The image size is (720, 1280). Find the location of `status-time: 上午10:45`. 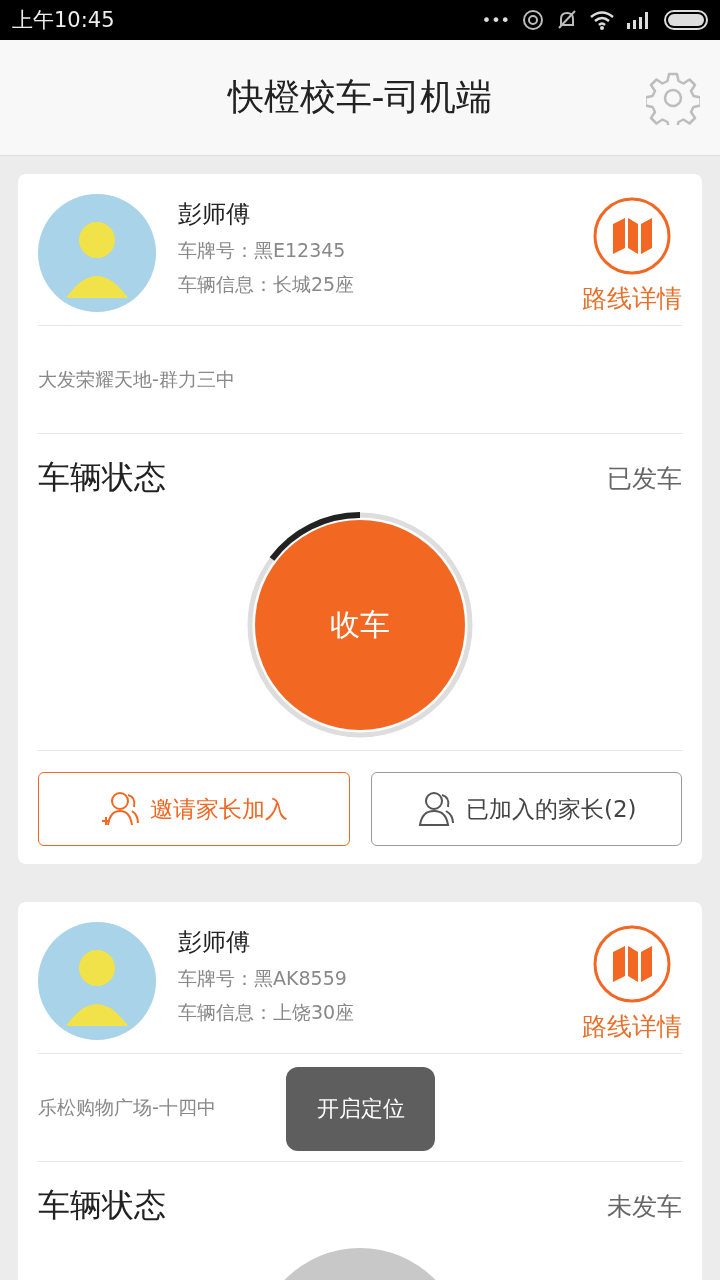

status-time: 上午10:45 is located at coordinates (63, 20).